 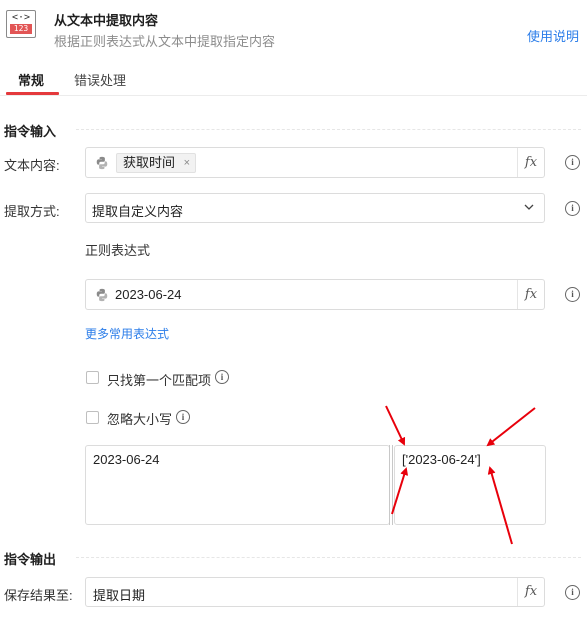 I want to click on tab-error-handling: 错误处理, so click(x=100, y=79).